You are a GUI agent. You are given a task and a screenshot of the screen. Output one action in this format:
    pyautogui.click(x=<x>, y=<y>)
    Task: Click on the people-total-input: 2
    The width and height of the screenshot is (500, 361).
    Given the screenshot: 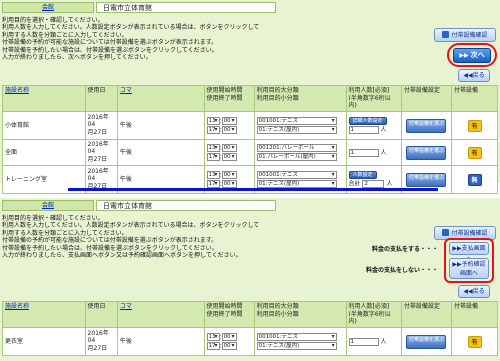 What is the action you would take?
    pyautogui.click(x=373, y=183)
    